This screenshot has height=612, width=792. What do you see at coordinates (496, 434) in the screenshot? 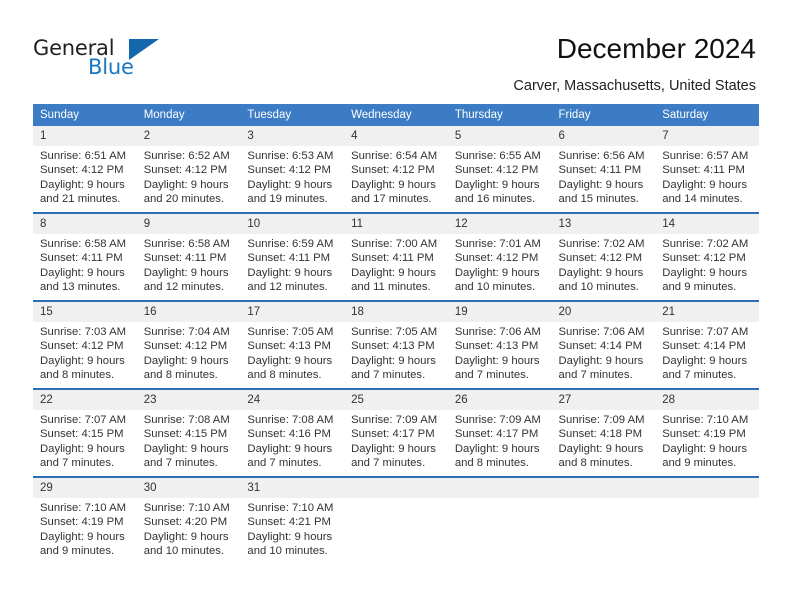
I see `sunset-text: Sunset: 4:17 PM` at bounding box center [496, 434].